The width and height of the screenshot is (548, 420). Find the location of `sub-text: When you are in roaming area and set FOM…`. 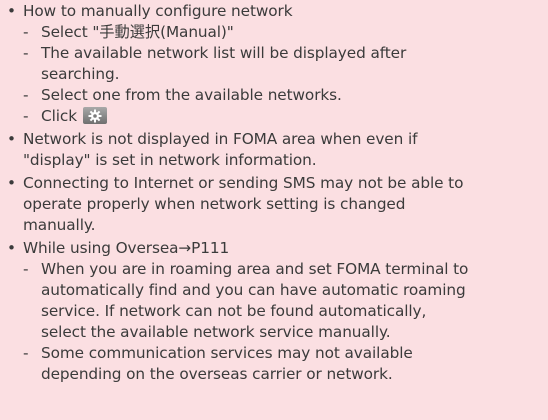

sub-text: When you are in roaming area and set FOM… is located at coordinates (255, 269).